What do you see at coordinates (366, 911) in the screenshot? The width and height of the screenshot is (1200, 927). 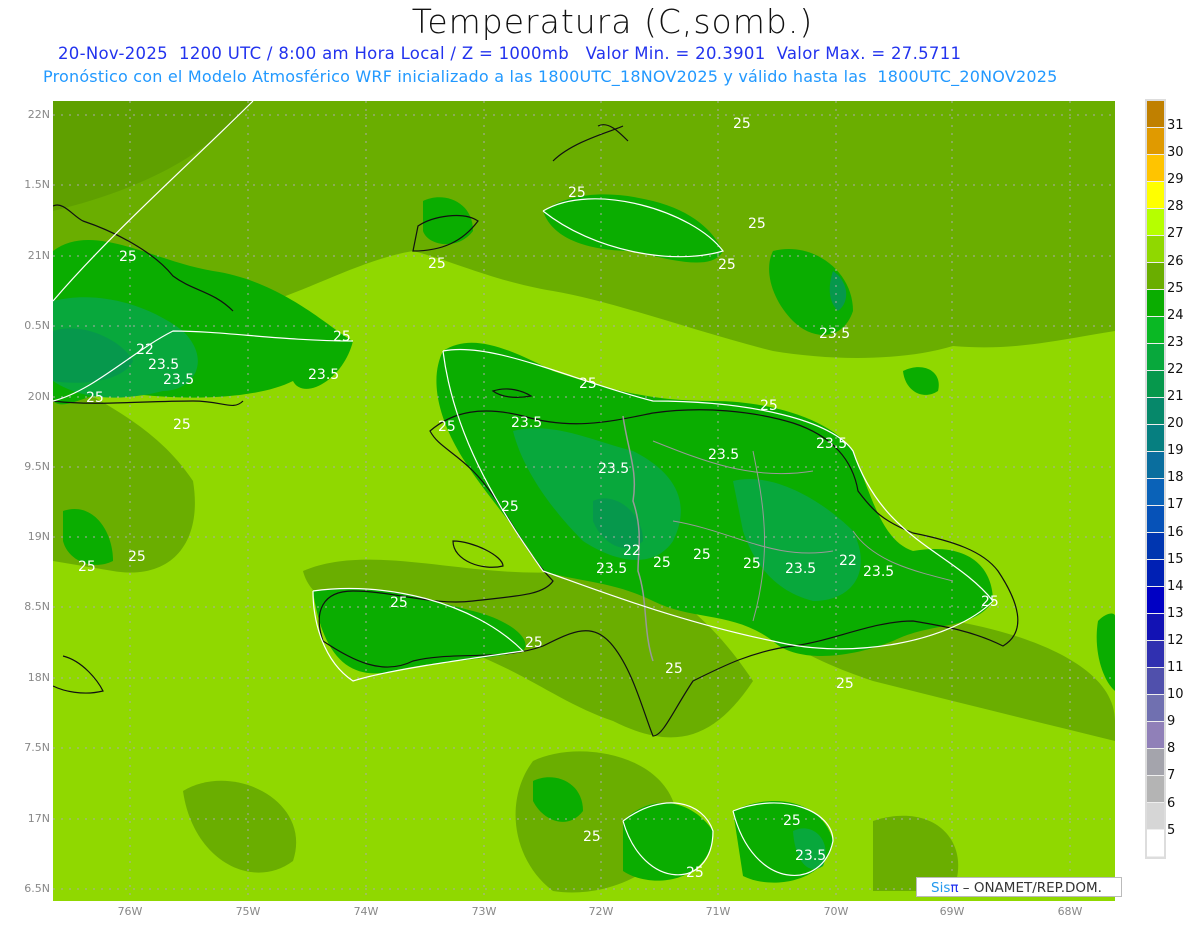 I see `lon-label: 74W` at bounding box center [366, 911].